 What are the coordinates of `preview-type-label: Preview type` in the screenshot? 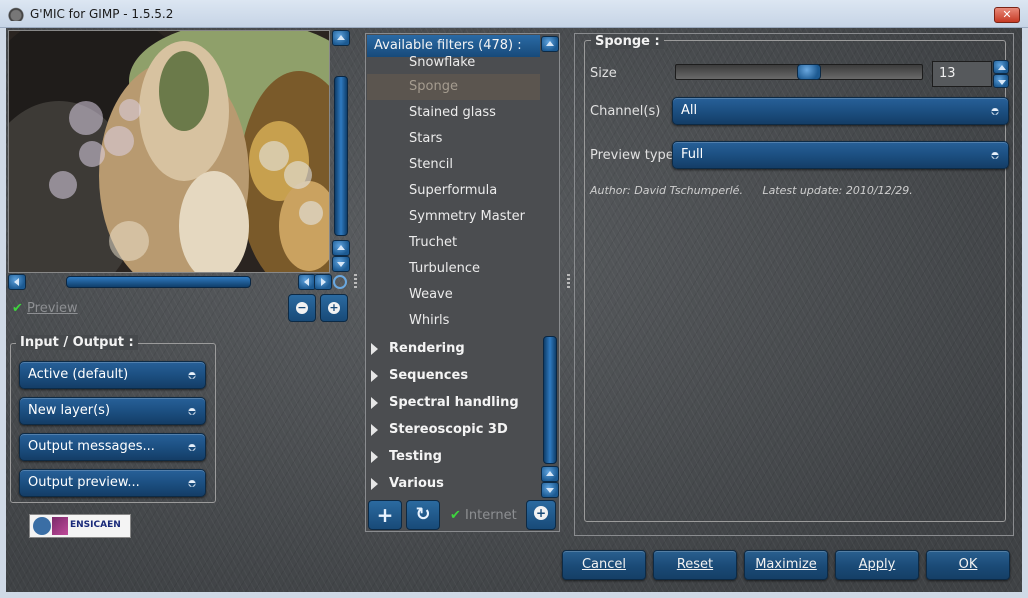 It's located at (632, 155).